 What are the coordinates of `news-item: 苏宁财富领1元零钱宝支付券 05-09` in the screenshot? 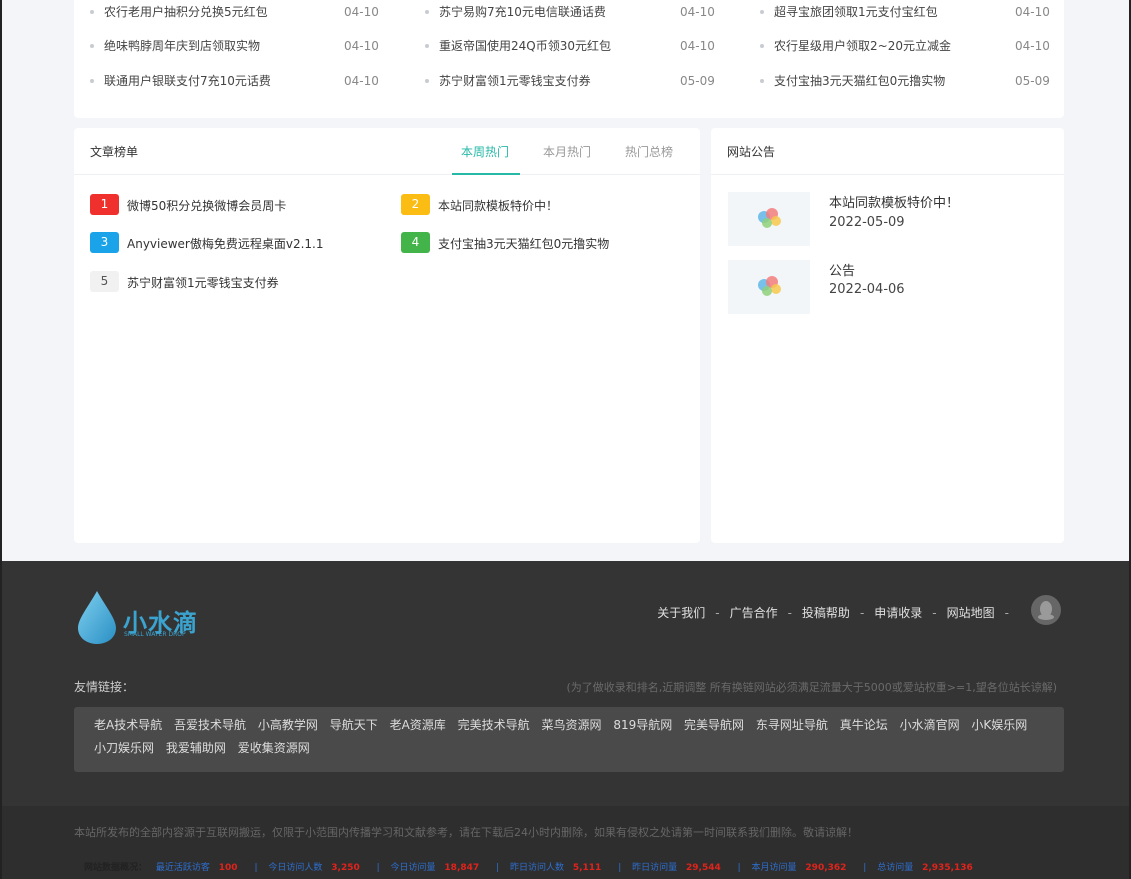 It's located at (570, 81).